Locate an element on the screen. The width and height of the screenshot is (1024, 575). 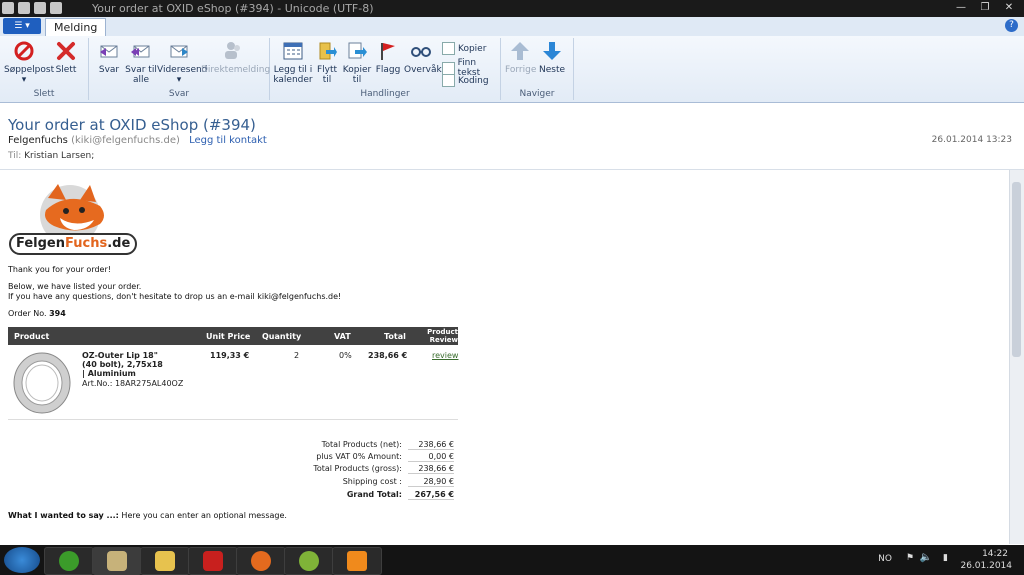
vertical-scrollbar is located at coordinates (1016, 357).